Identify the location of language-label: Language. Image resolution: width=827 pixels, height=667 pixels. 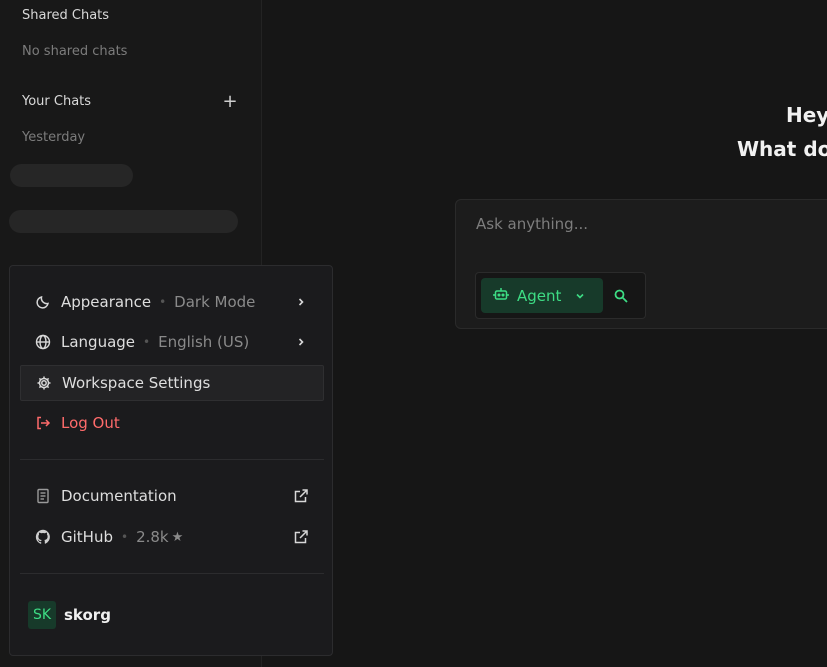
(98, 342).